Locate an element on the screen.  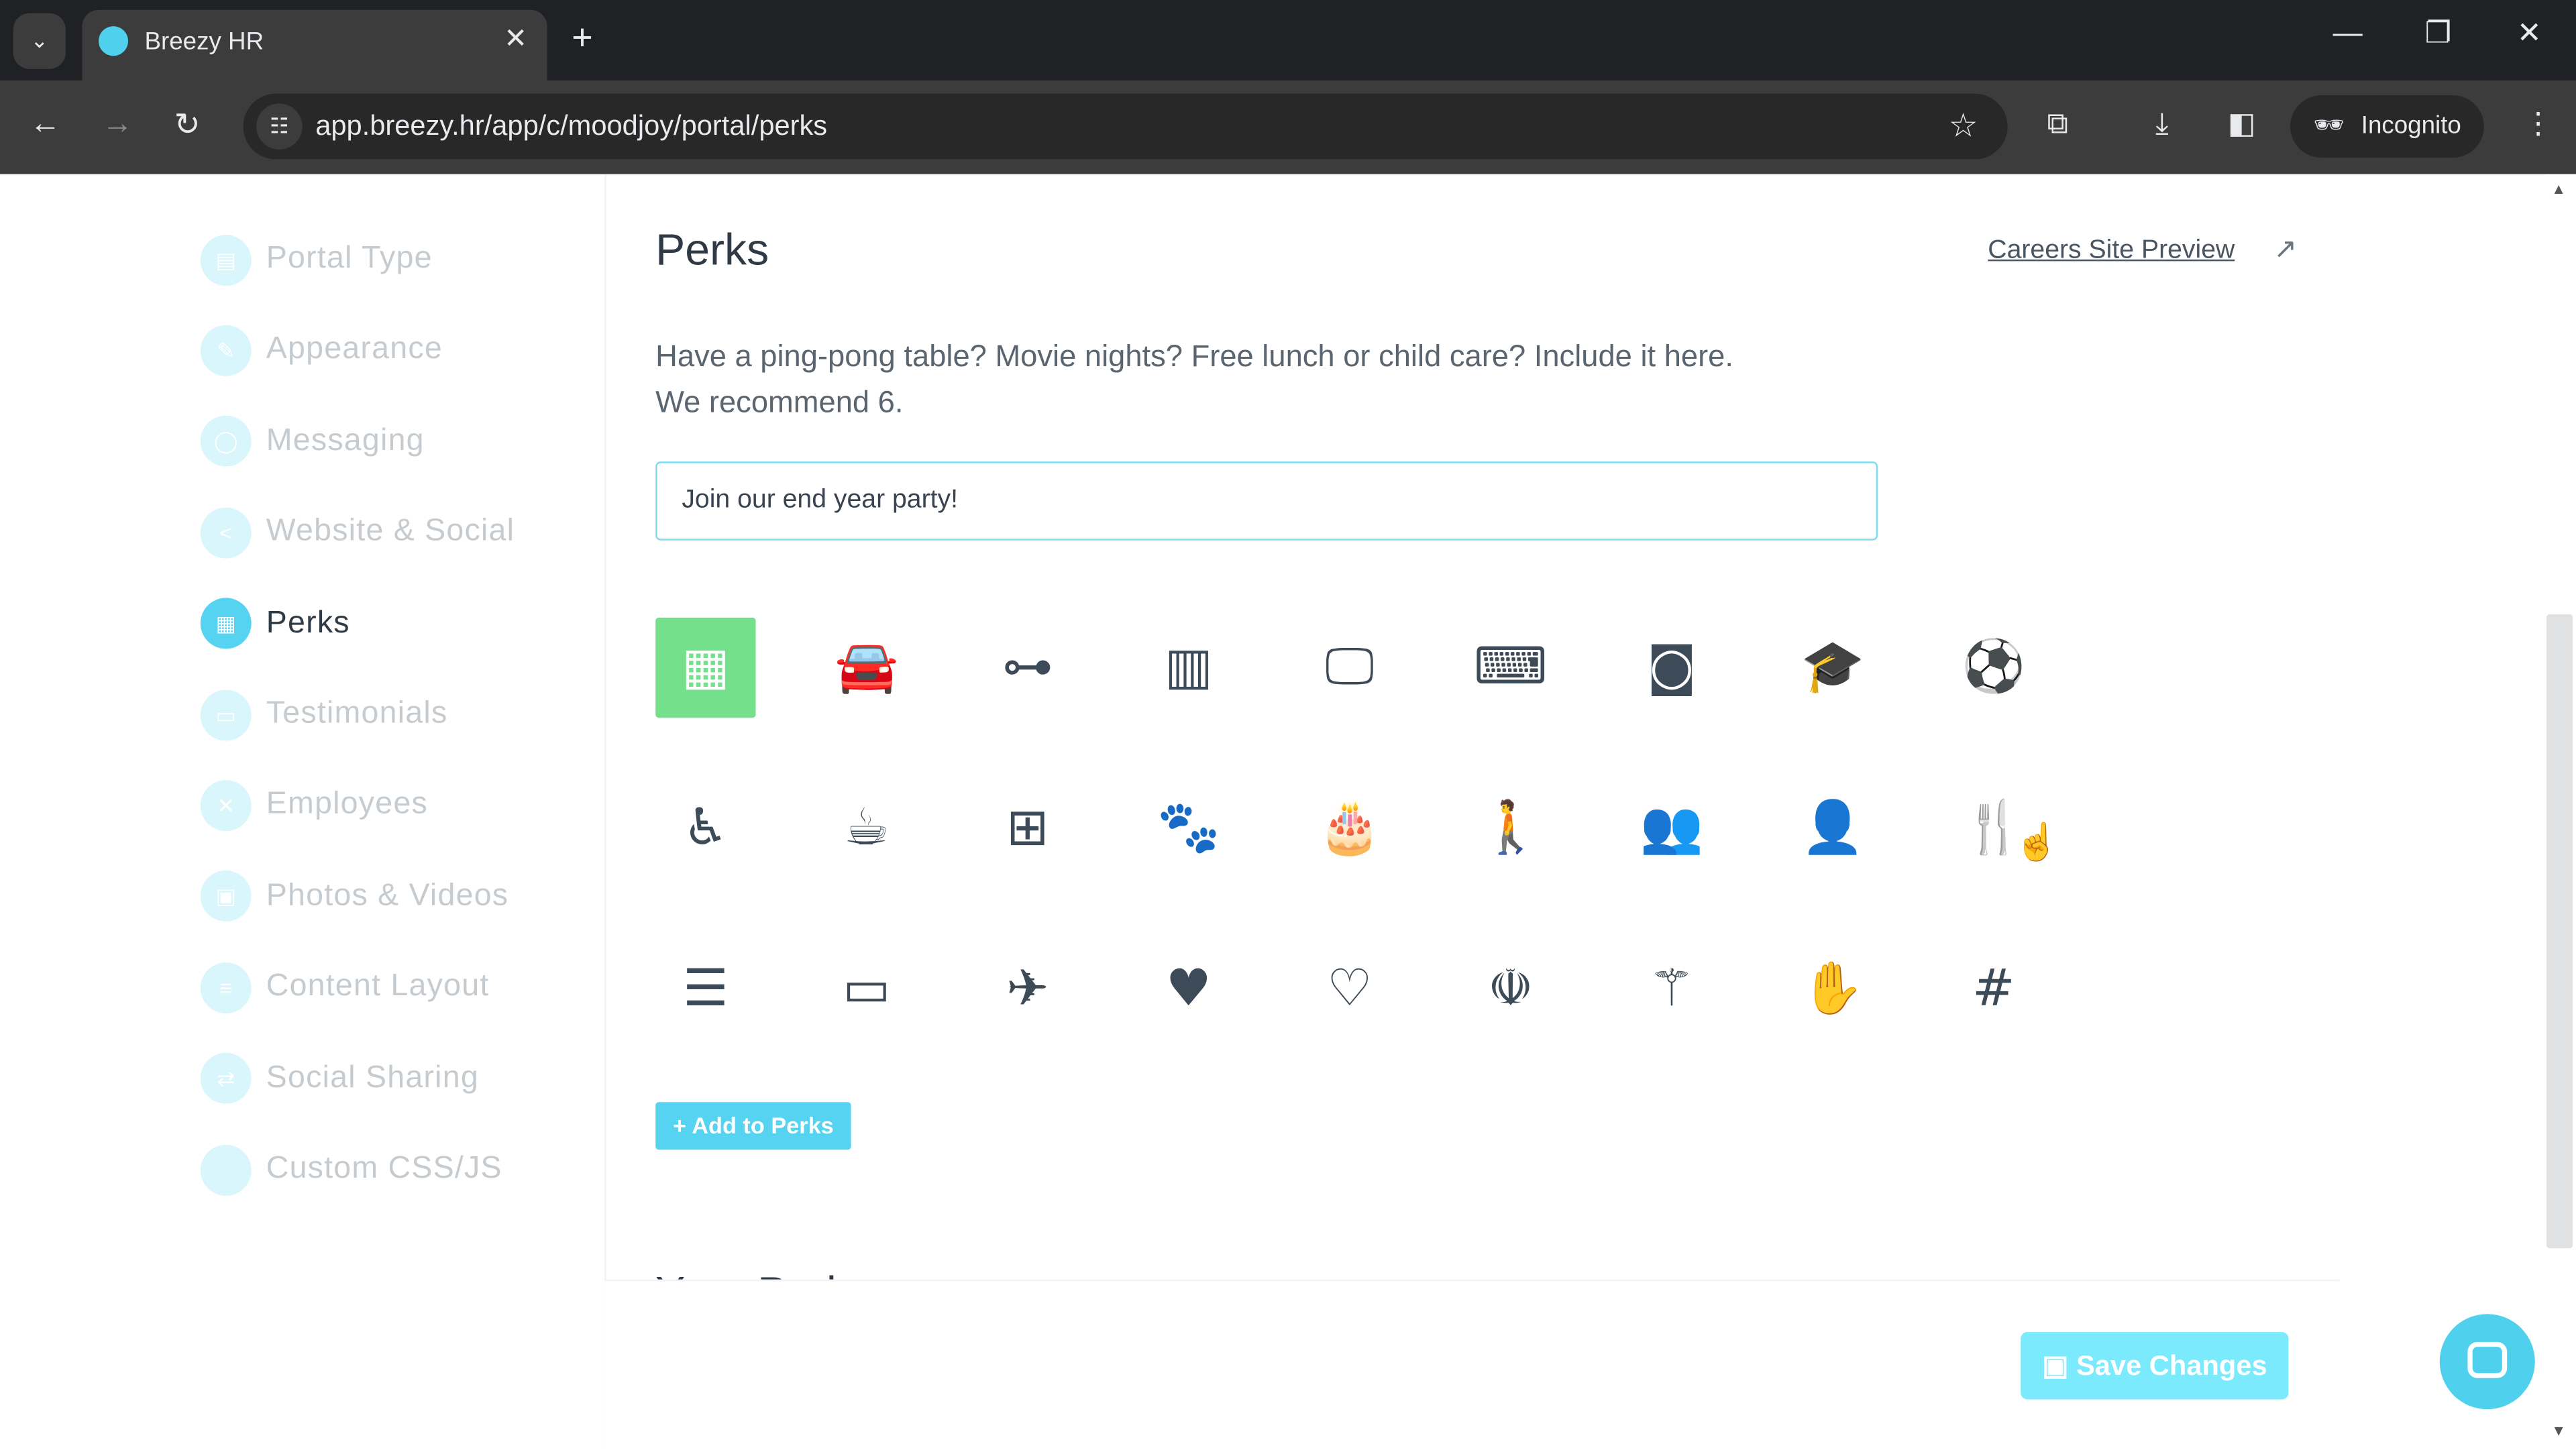
careers-site-preview-link: Careers Site Preview is located at coordinates (2111, 251).